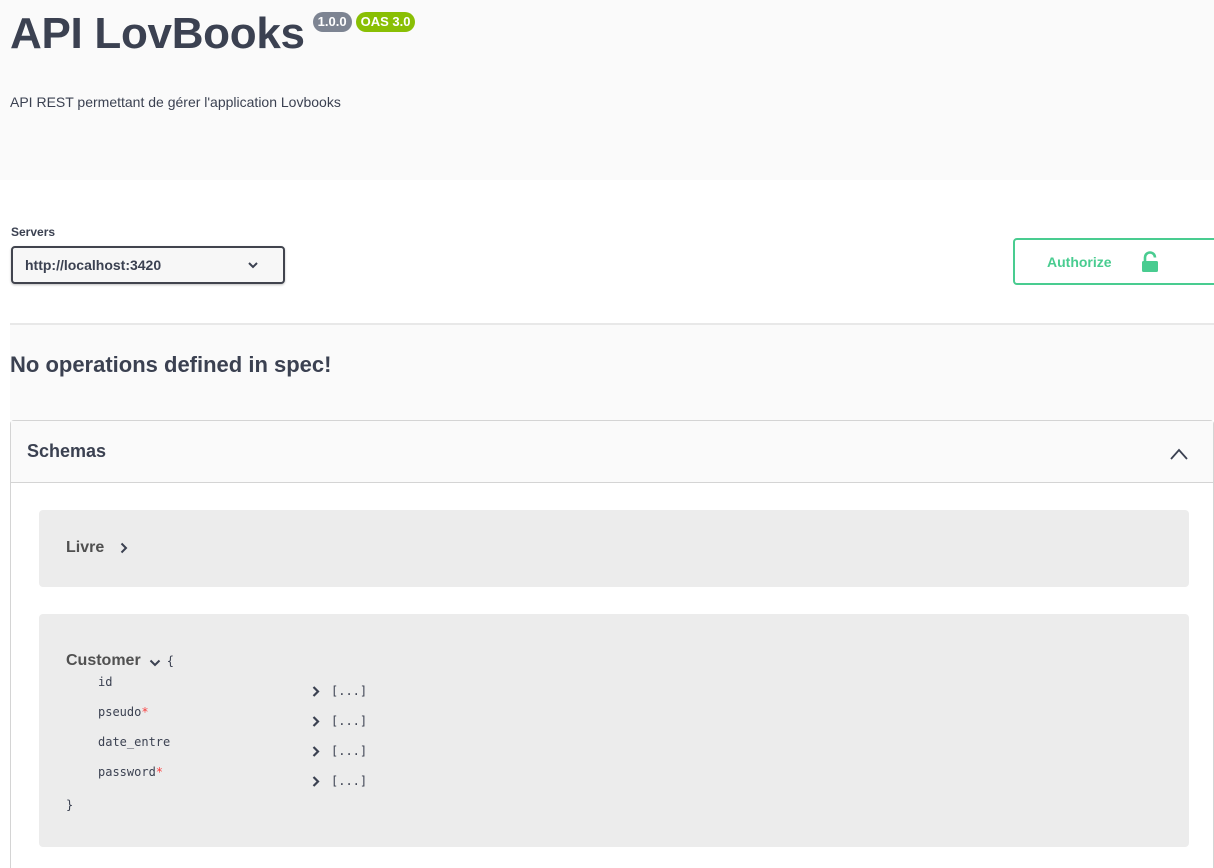  I want to click on property-name: date_entre, so click(134, 742).